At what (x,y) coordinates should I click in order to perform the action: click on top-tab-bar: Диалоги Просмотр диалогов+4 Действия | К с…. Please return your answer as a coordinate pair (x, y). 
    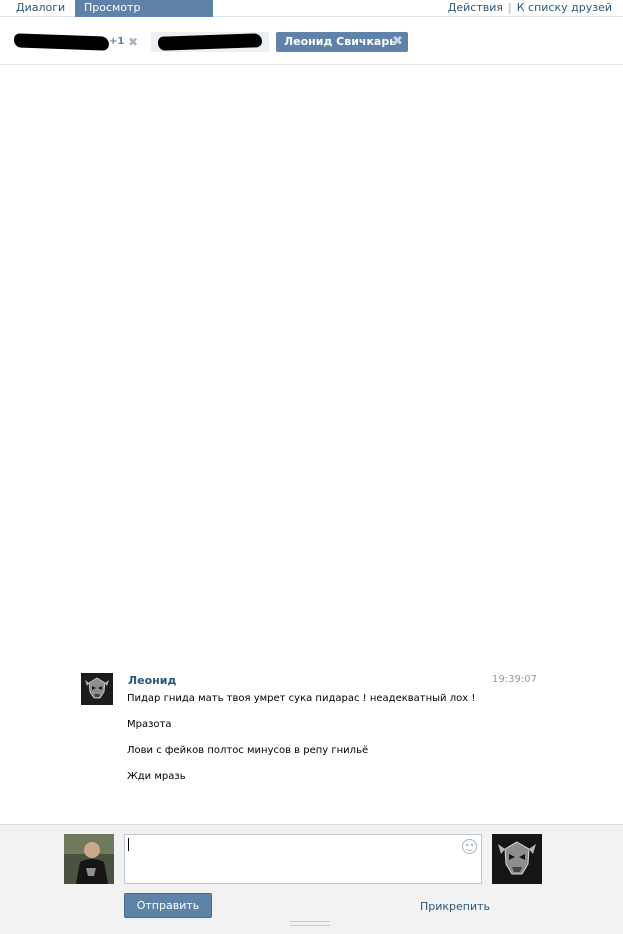
    Looking at the image, I should click on (311, 15).